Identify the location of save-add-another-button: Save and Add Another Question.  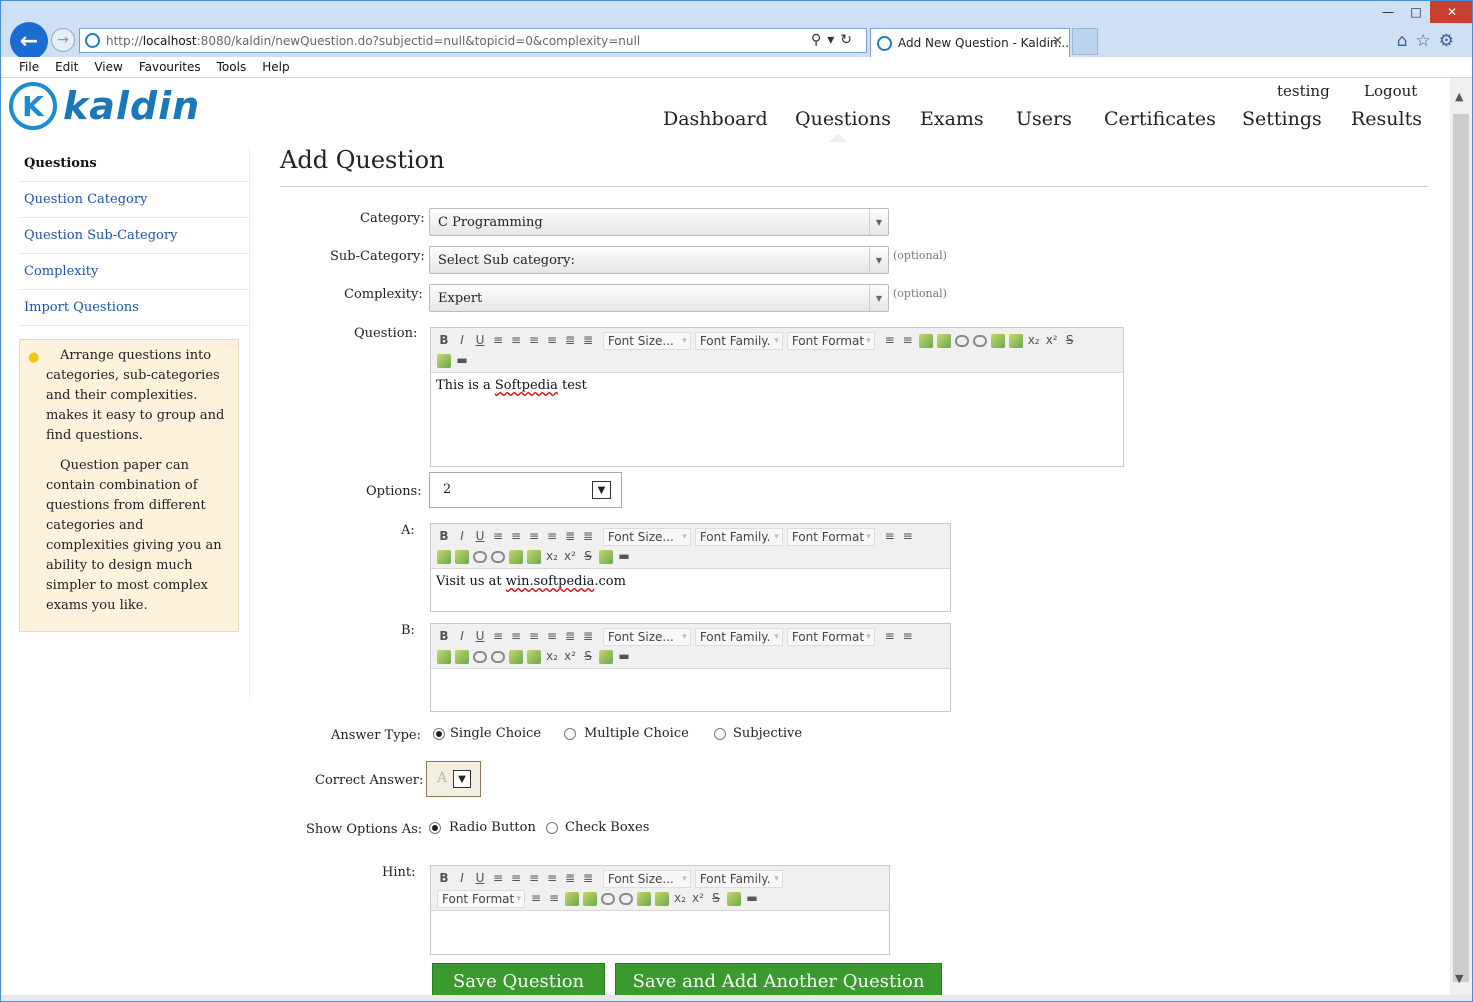
(778, 979).